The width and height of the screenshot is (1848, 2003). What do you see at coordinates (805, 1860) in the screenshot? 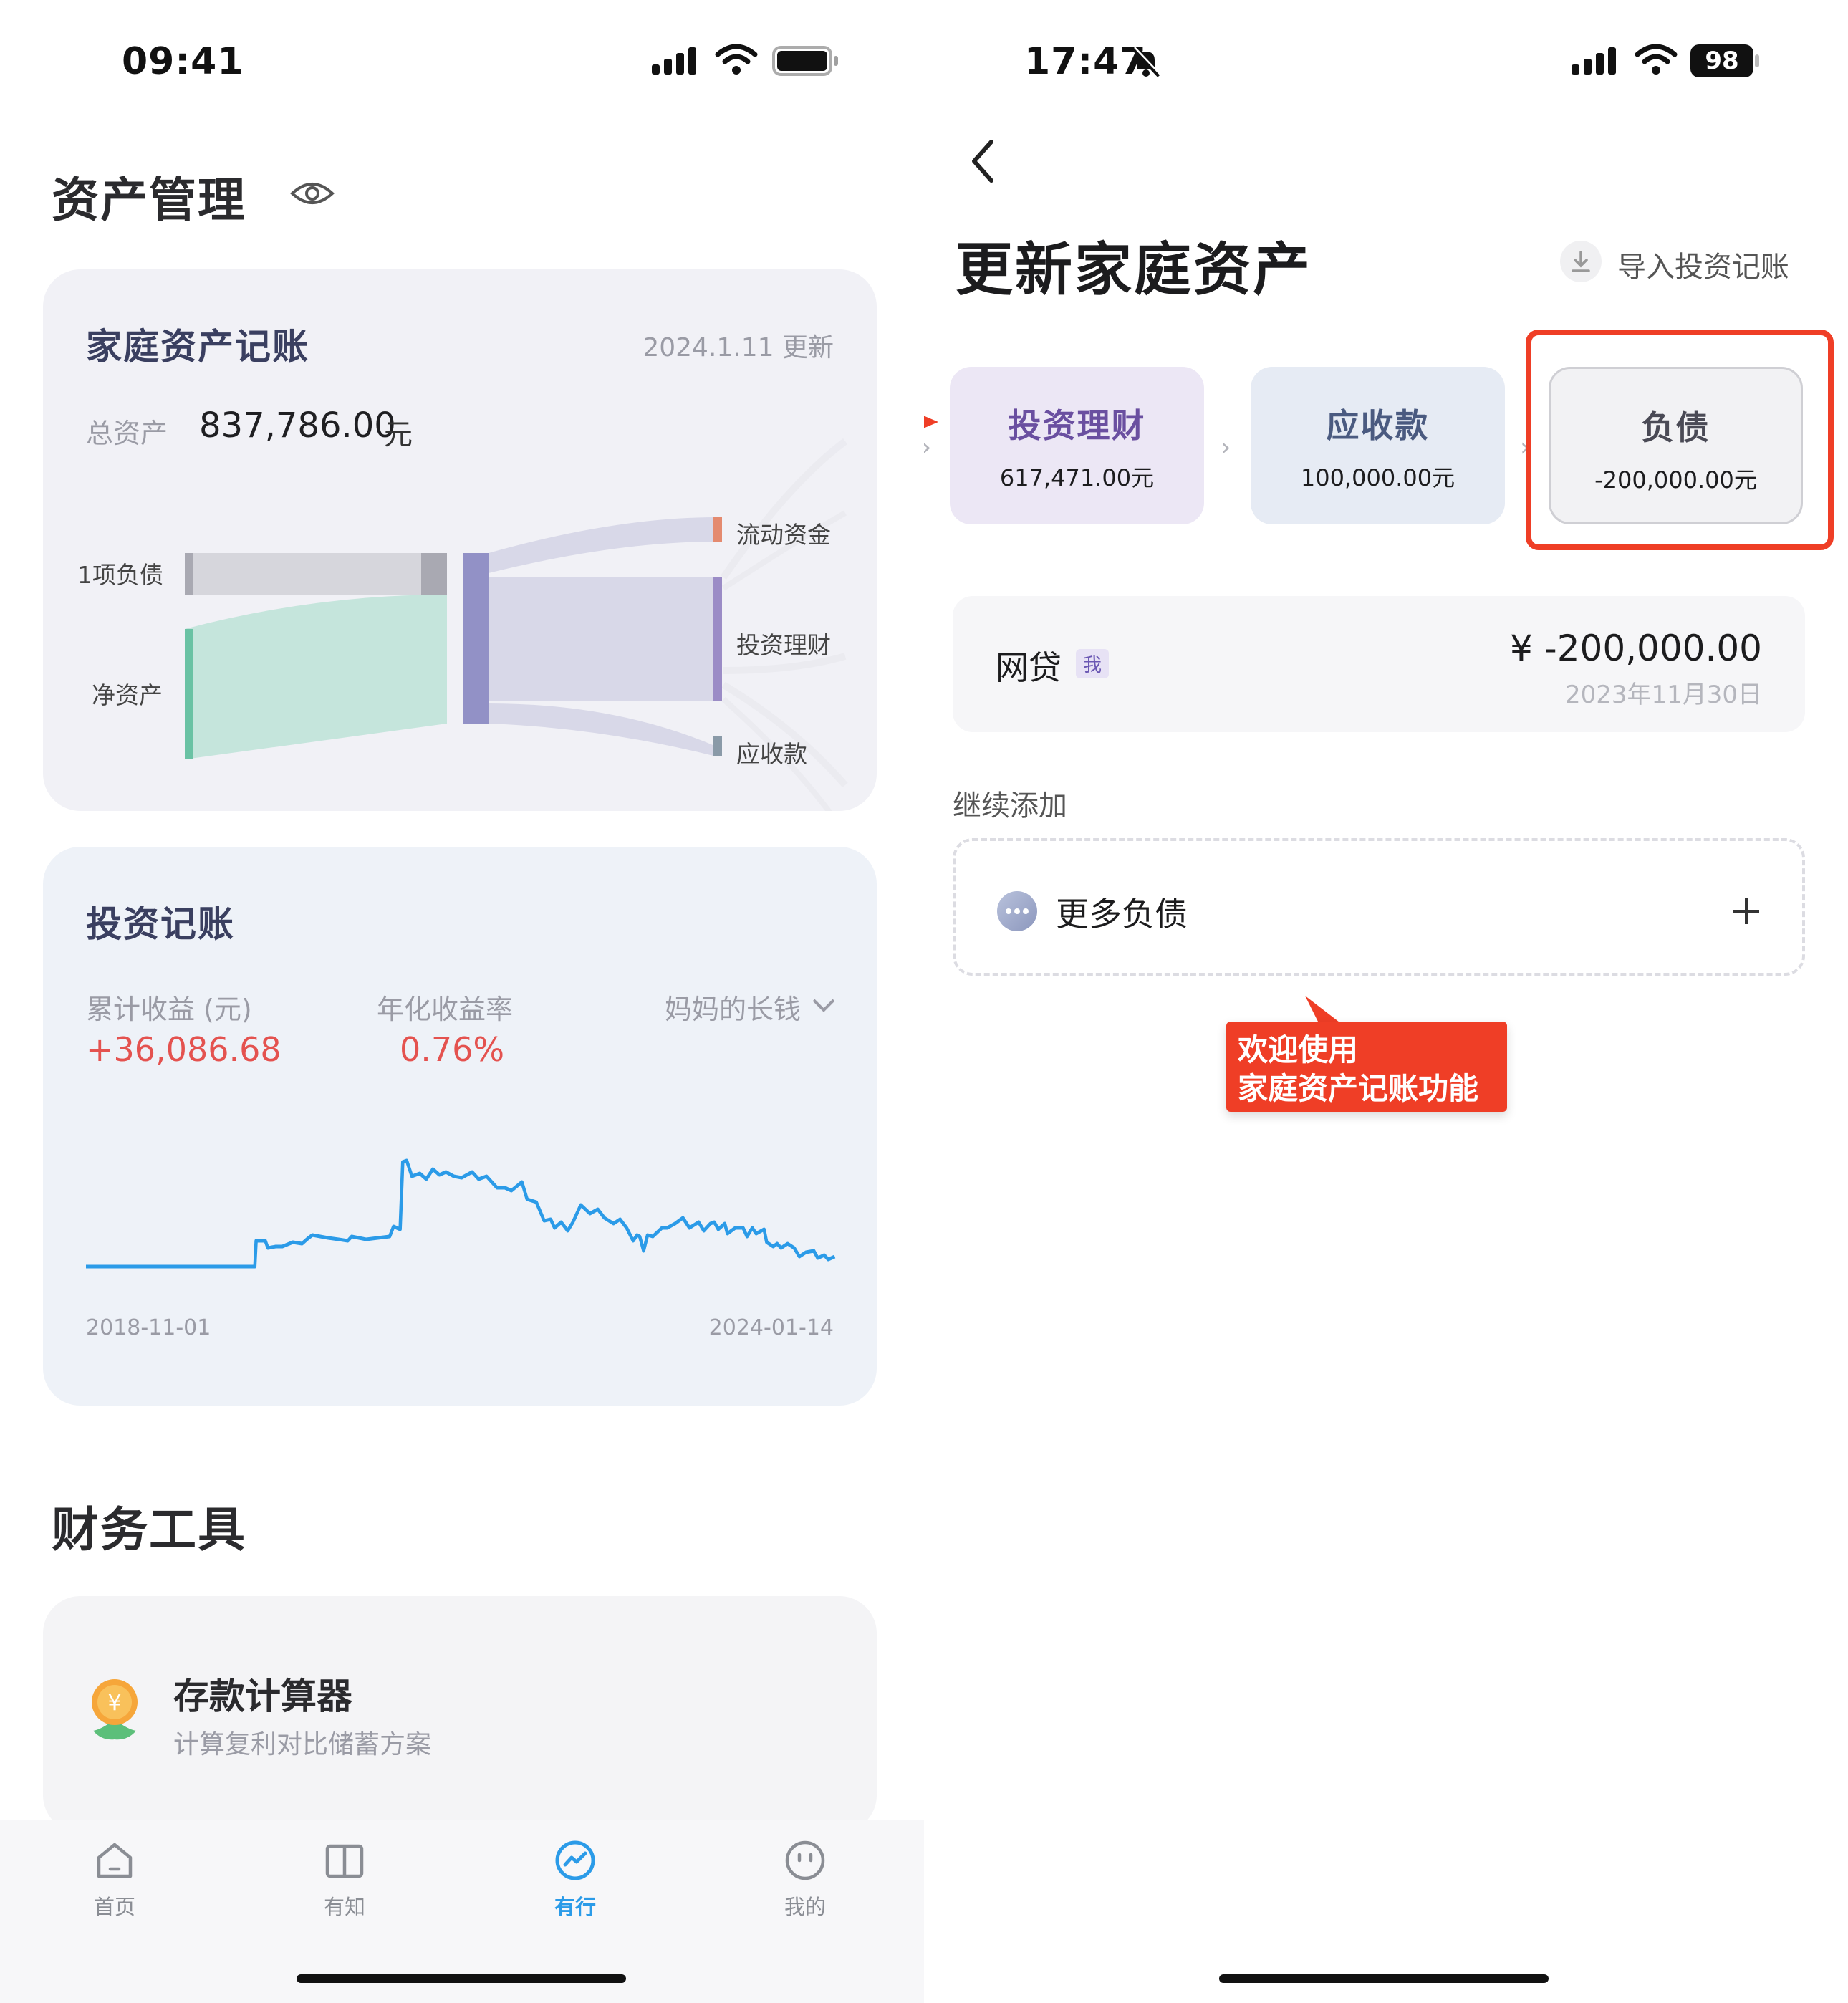
I see `smile-icon` at bounding box center [805, 1860].